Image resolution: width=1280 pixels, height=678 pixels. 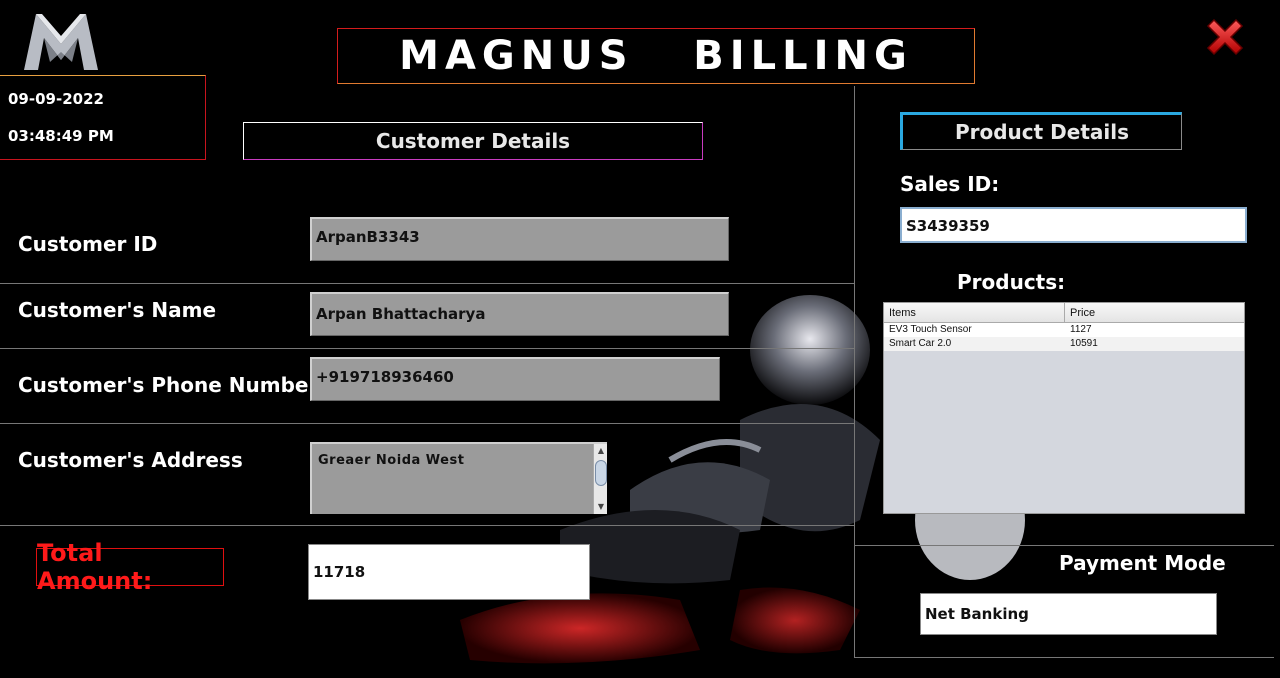 What do you see at coordinates (601, 507) in the screenshot?
I see `scroll-down-icon: ▼` at bounding box center [601, 507].